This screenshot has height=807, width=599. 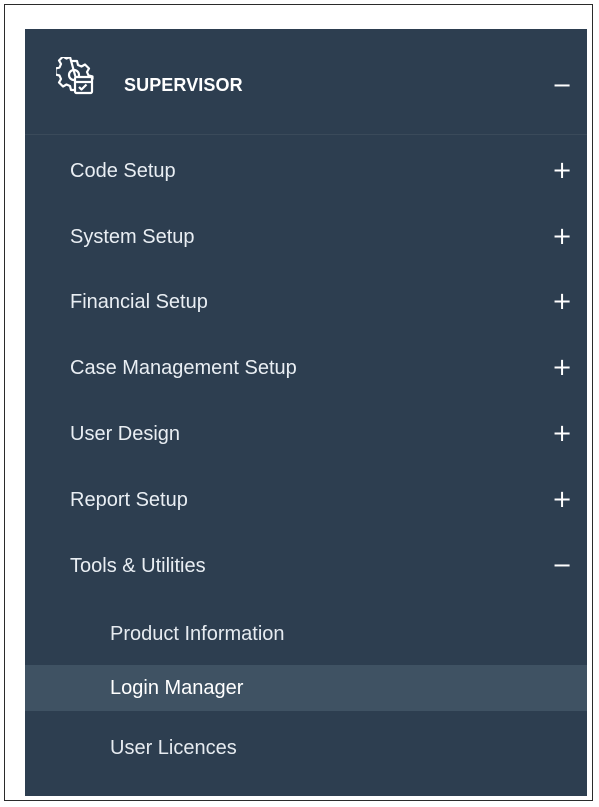 I want to click on menu-item-system-setup: System Setup +, so click(x=306, y=237).